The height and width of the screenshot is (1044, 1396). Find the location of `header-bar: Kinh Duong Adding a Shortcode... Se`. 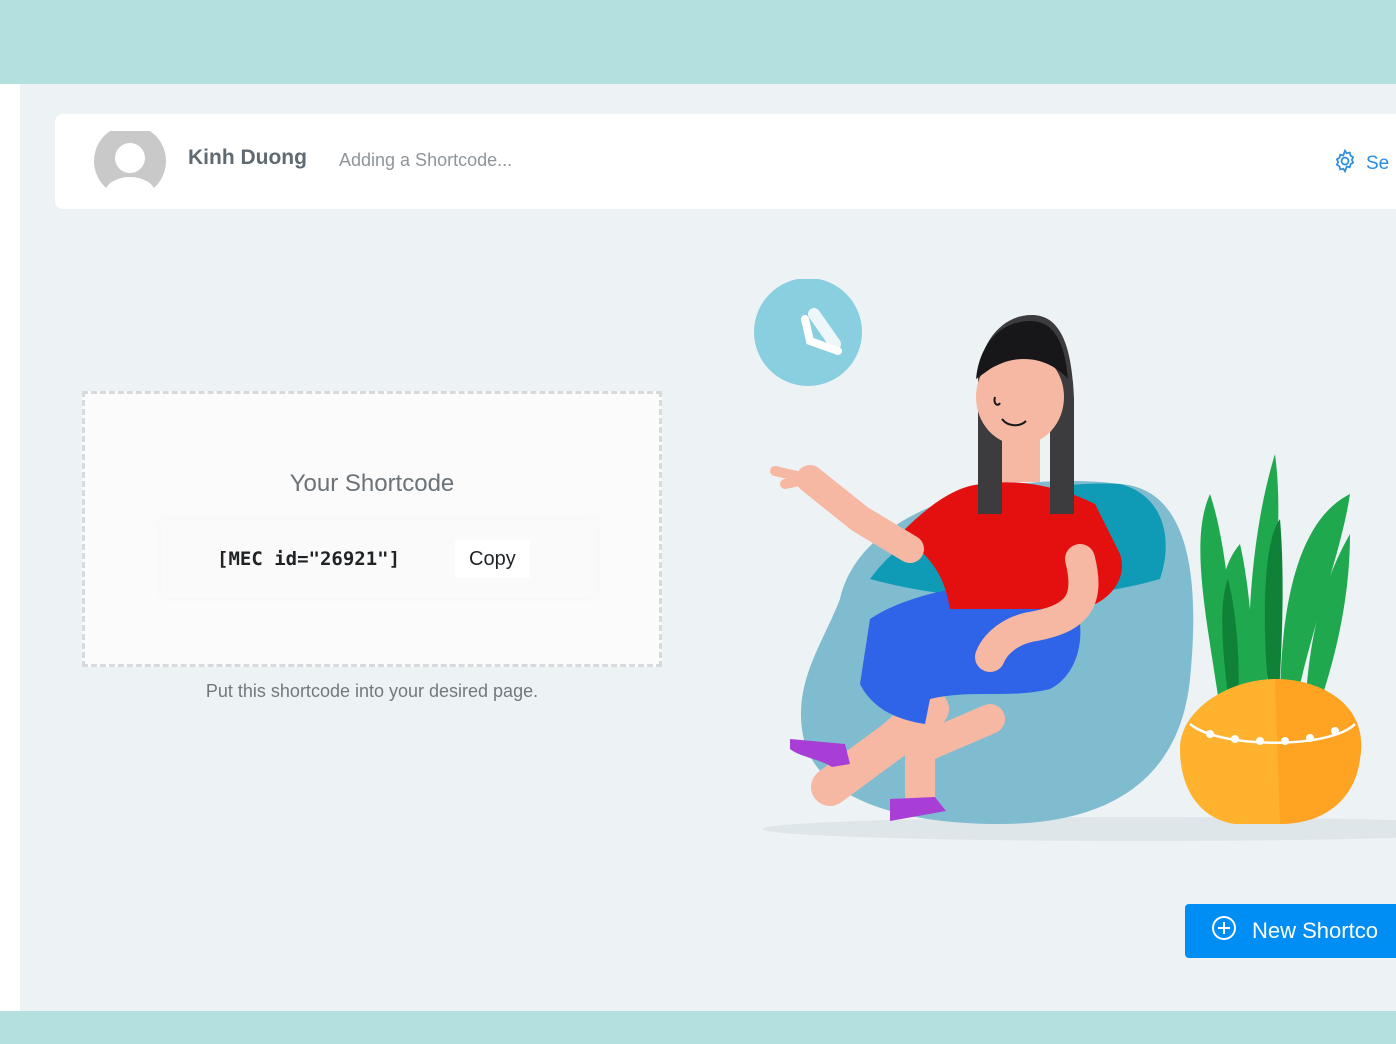

header-bar: Kinh Duong Adding a Shortcode... Se is located at coordinates (725, 161).